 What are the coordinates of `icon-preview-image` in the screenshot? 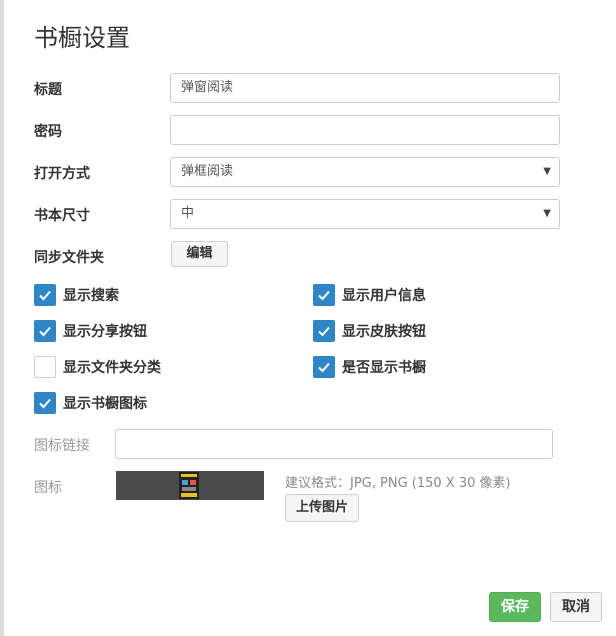 It's located at (190, 485).